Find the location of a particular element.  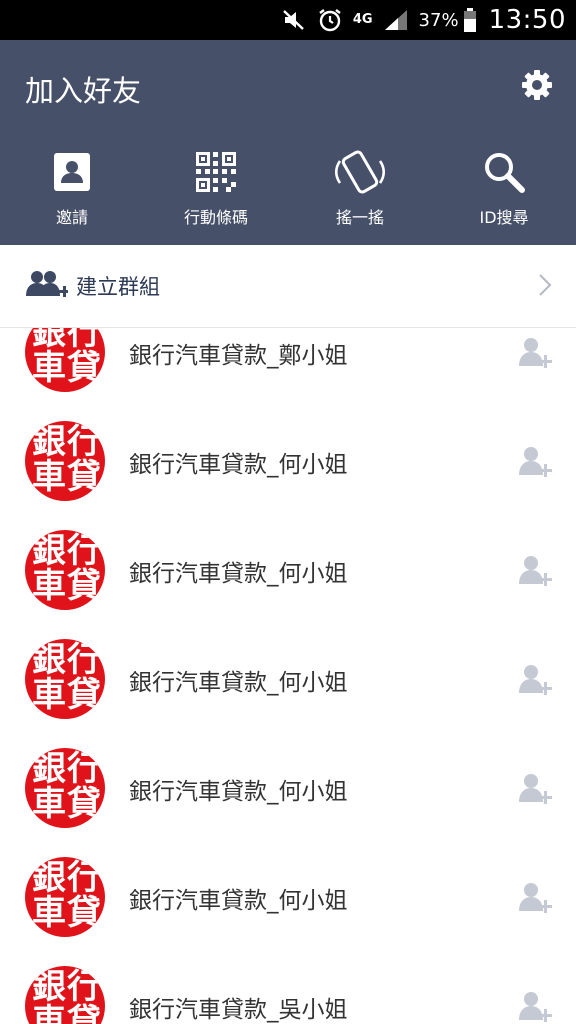

contact-name: 銀行汽車貸款_吳小姐 is located at coordinates (238, 1010).